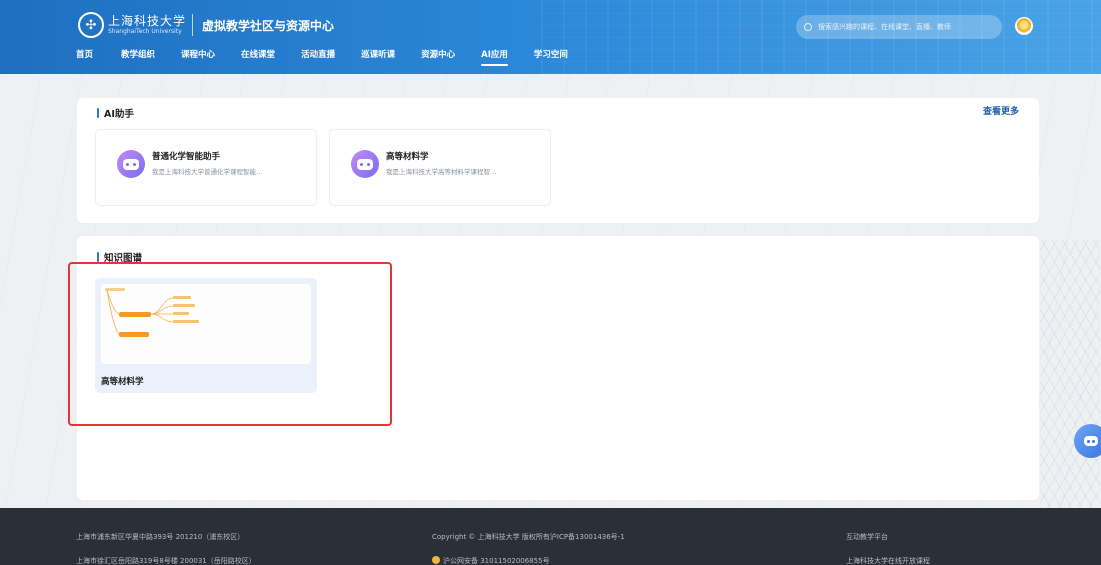 This screenshot has width=1101, height=565. What do you see at coordinates (494, 58) in the screenshot?
I see `nav-item-ai-app: AI应用` at bounding box center [494, 58].